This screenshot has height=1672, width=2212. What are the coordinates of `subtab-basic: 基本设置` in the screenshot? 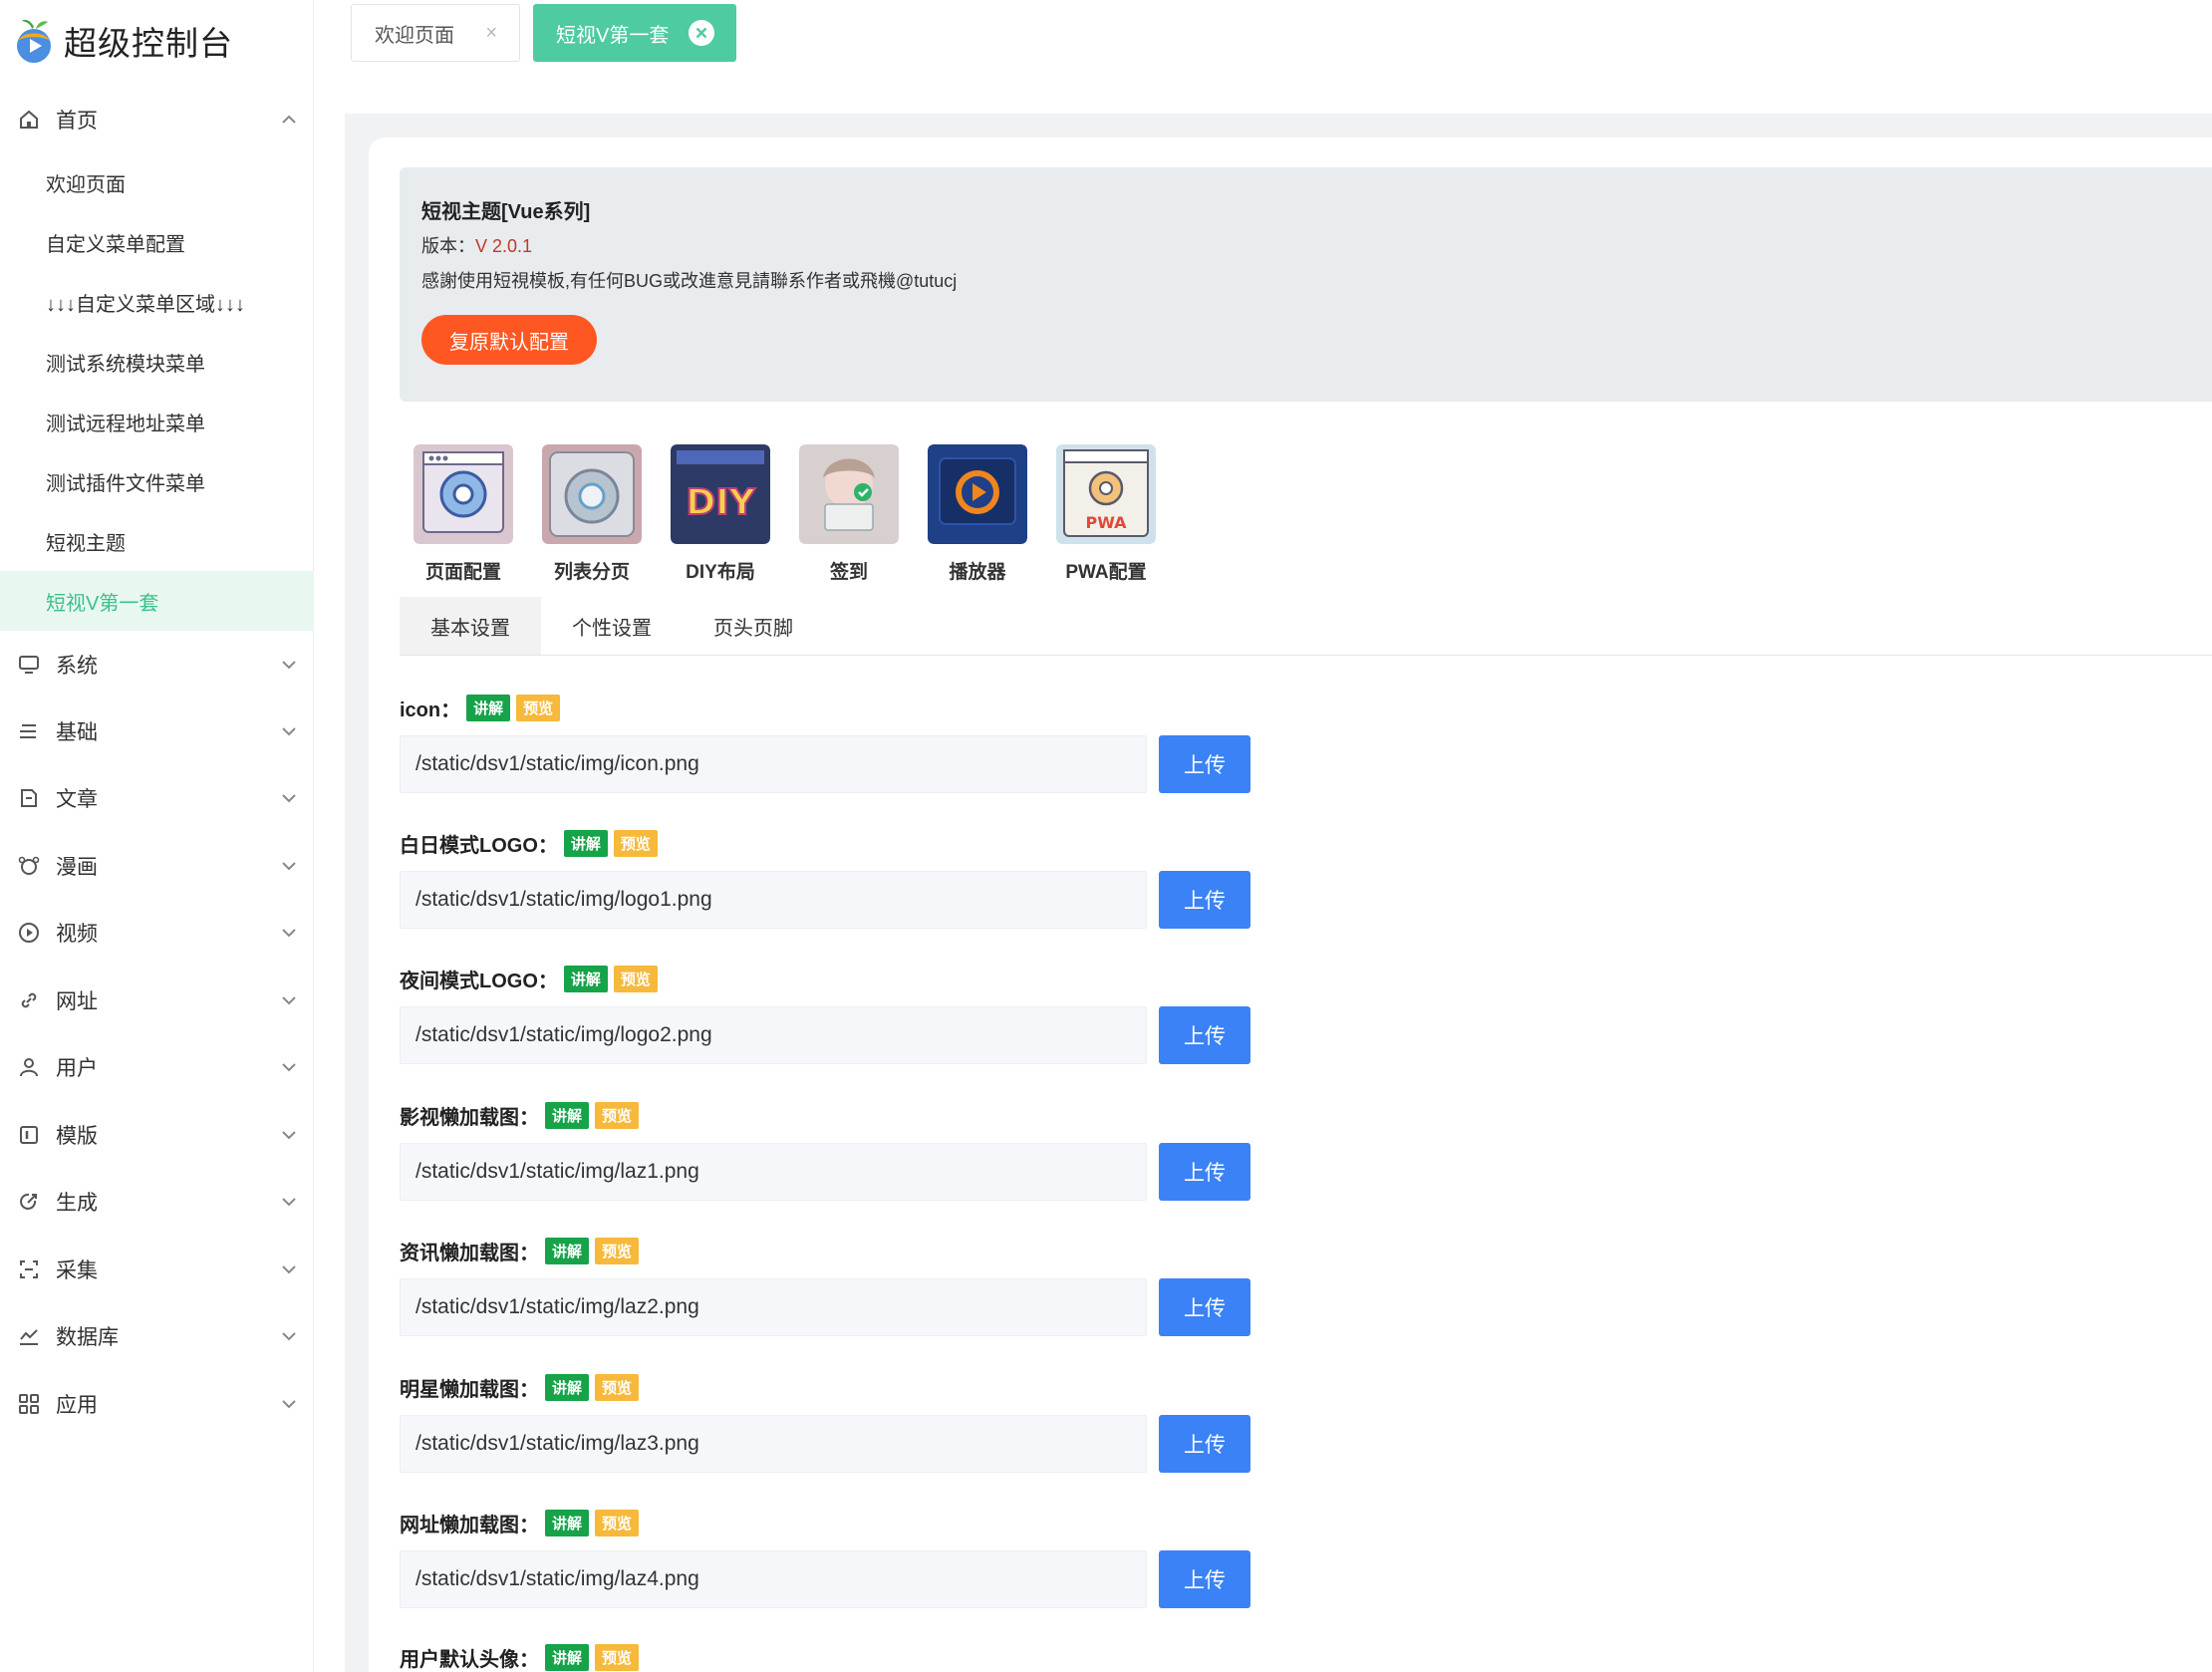 It's located at (471, 626).